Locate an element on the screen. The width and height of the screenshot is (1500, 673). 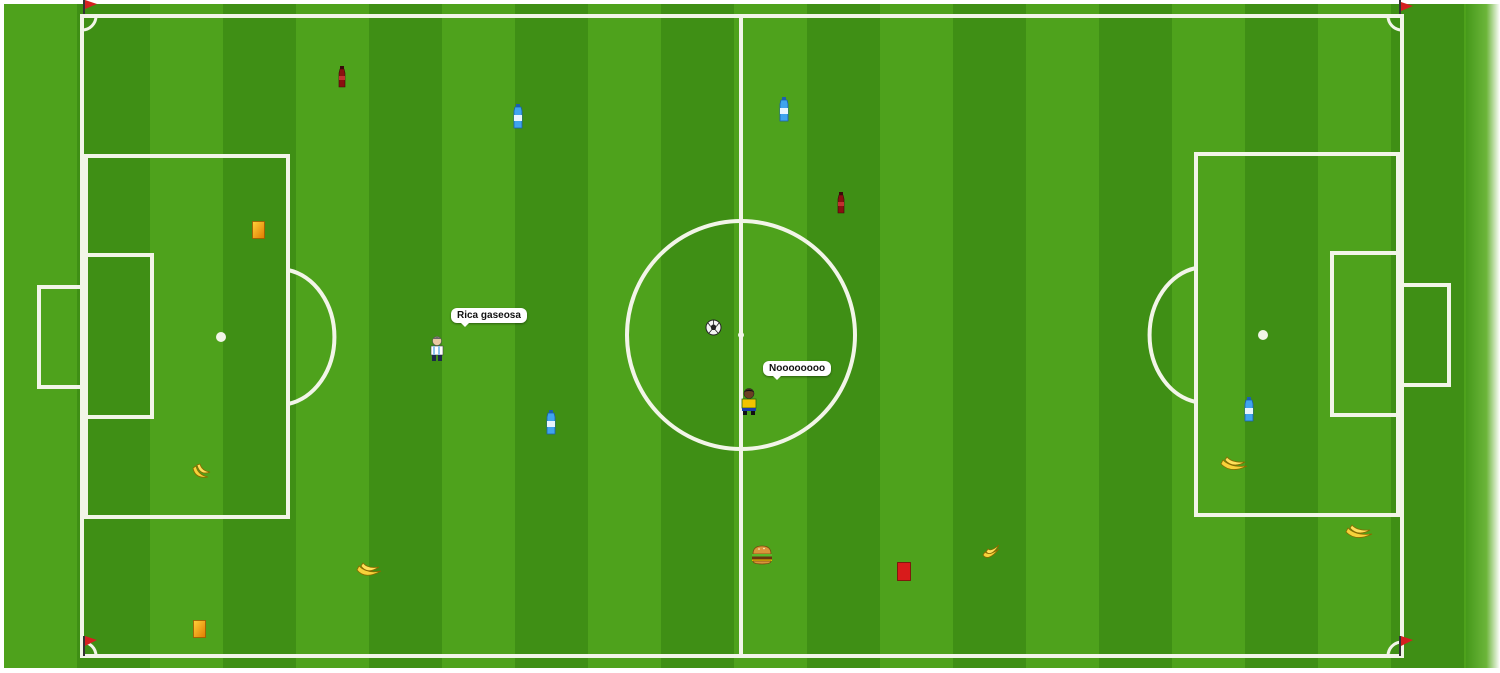
soccer-ball-icon is located at coordinates (713, 327).